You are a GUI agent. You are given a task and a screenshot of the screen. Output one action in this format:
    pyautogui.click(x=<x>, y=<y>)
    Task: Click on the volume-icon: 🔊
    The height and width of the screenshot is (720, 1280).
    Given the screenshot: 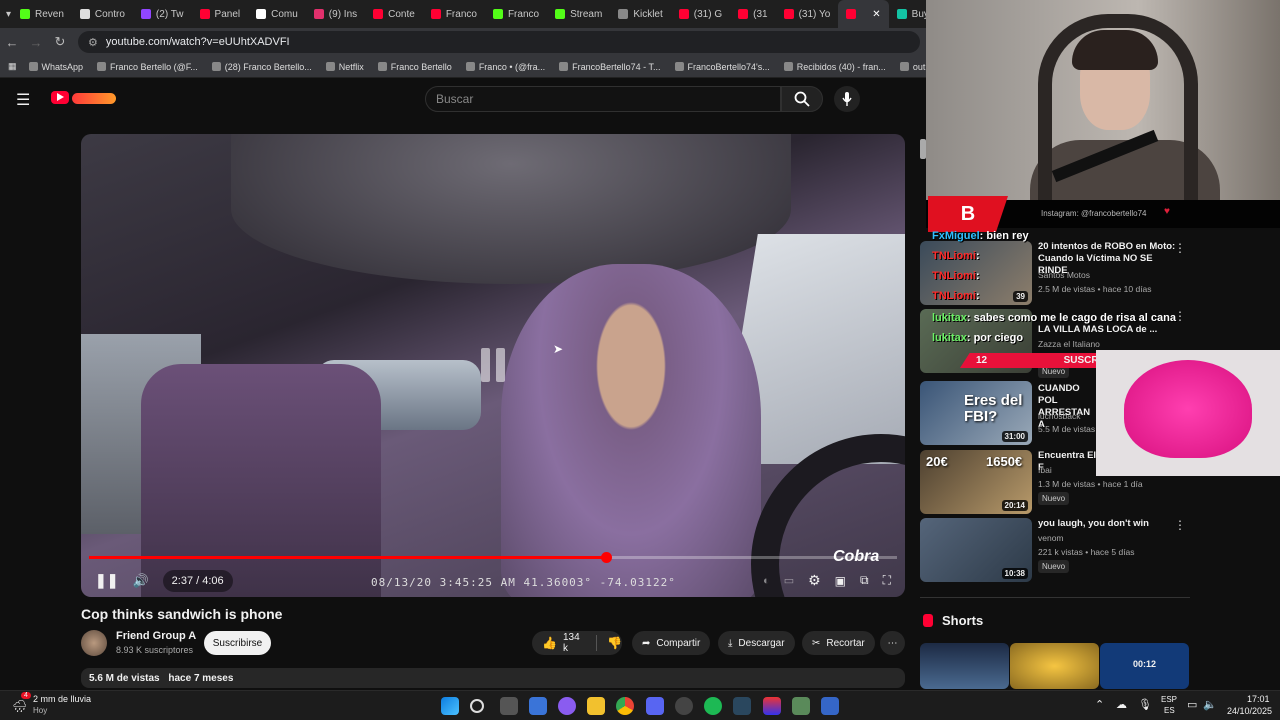 What is the action you would take?
    pyautogui.click(x=140, y=581)
    